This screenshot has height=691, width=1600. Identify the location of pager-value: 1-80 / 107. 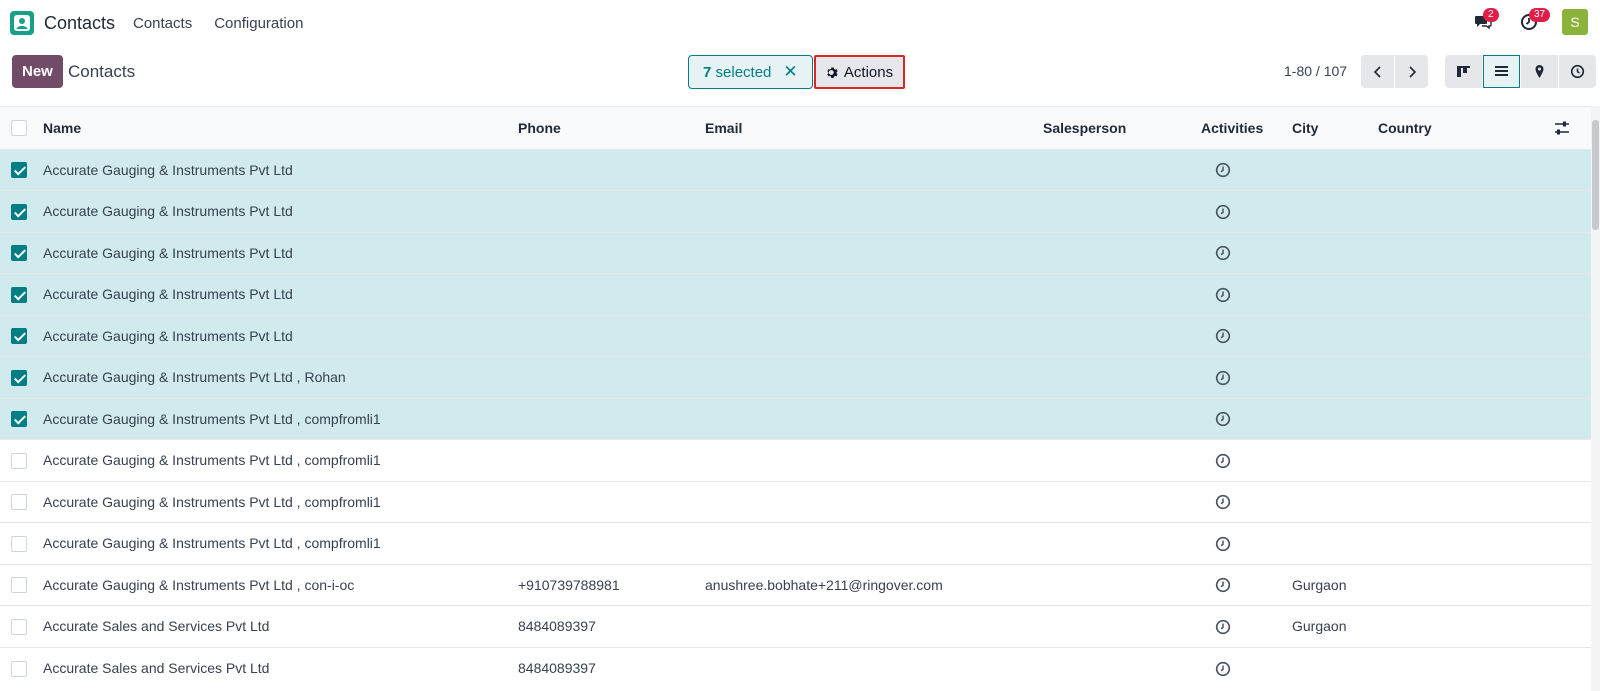
(1315, 71).